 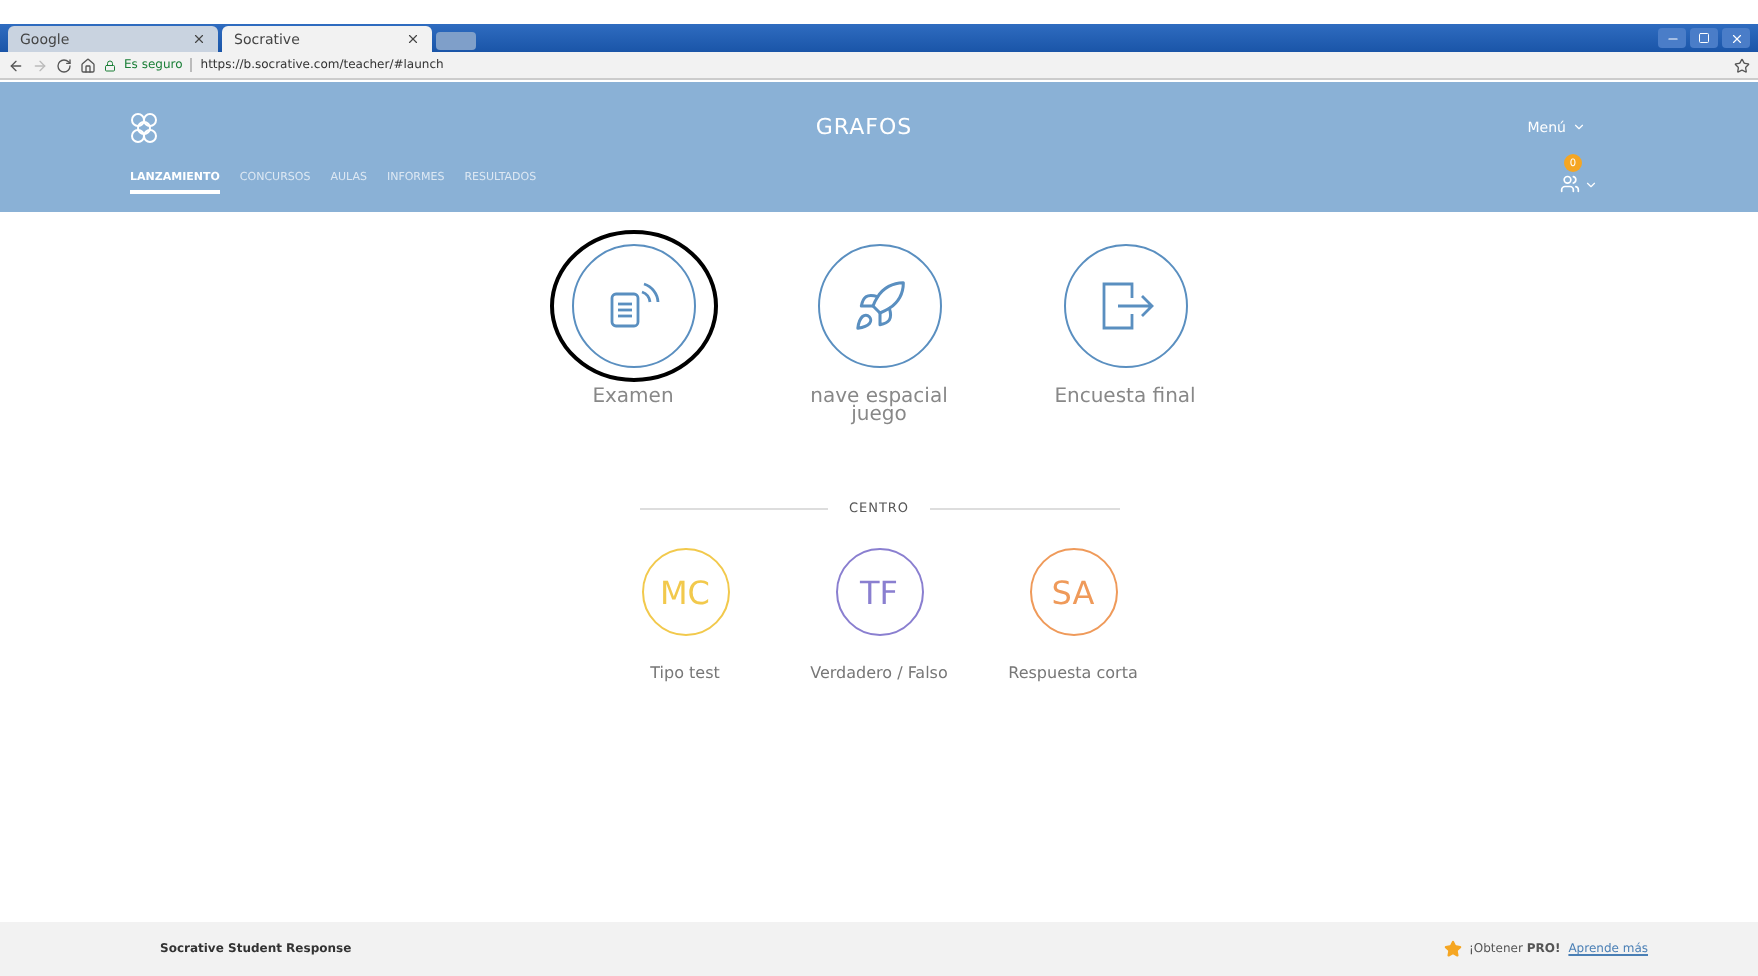 I want to click on question-type-button: MC, so click(x=685, y=592).